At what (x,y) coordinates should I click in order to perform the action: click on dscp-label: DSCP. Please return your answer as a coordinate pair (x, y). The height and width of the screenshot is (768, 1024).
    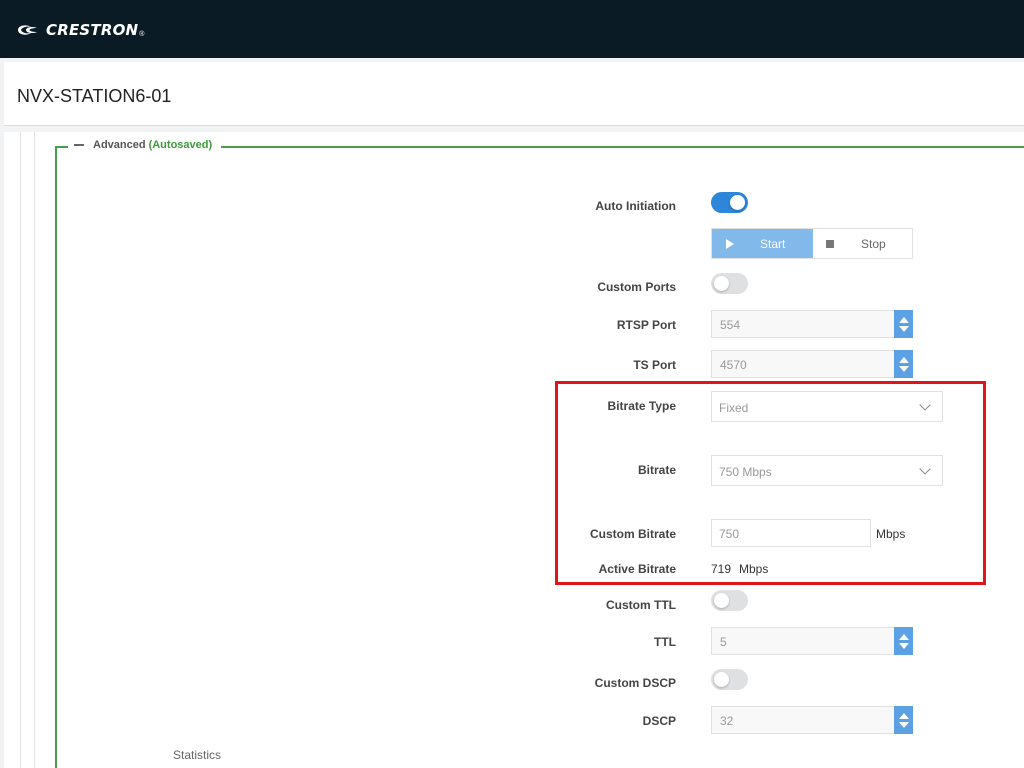
    Looking at the image, I should click on (659, 721).